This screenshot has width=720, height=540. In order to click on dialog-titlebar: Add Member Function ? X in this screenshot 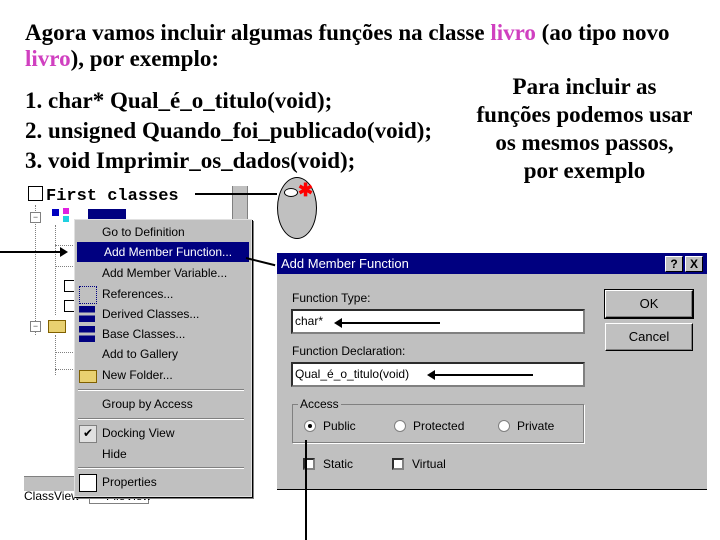, I will do `click(492, 263)`.